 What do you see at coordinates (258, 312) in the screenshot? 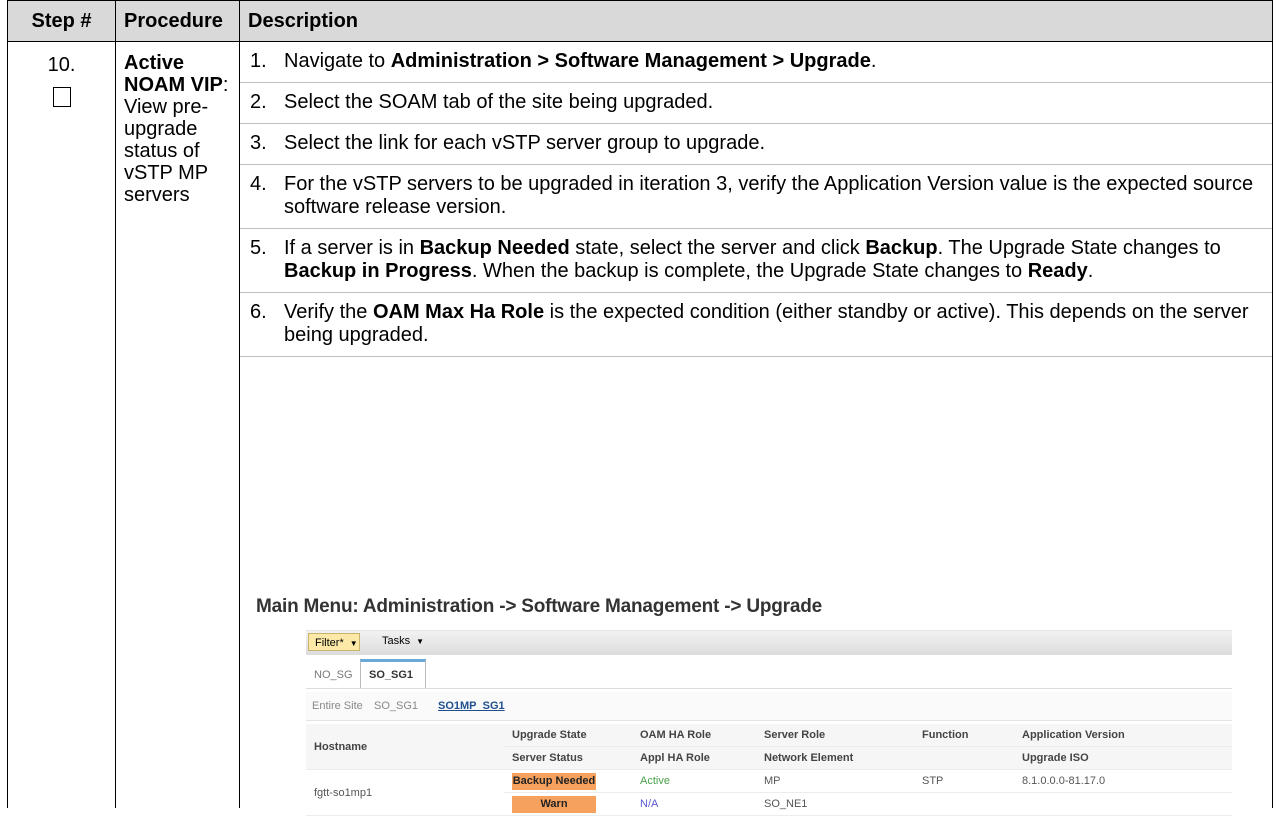
I see `item-number: 6.` at bounding box center [258, 312].